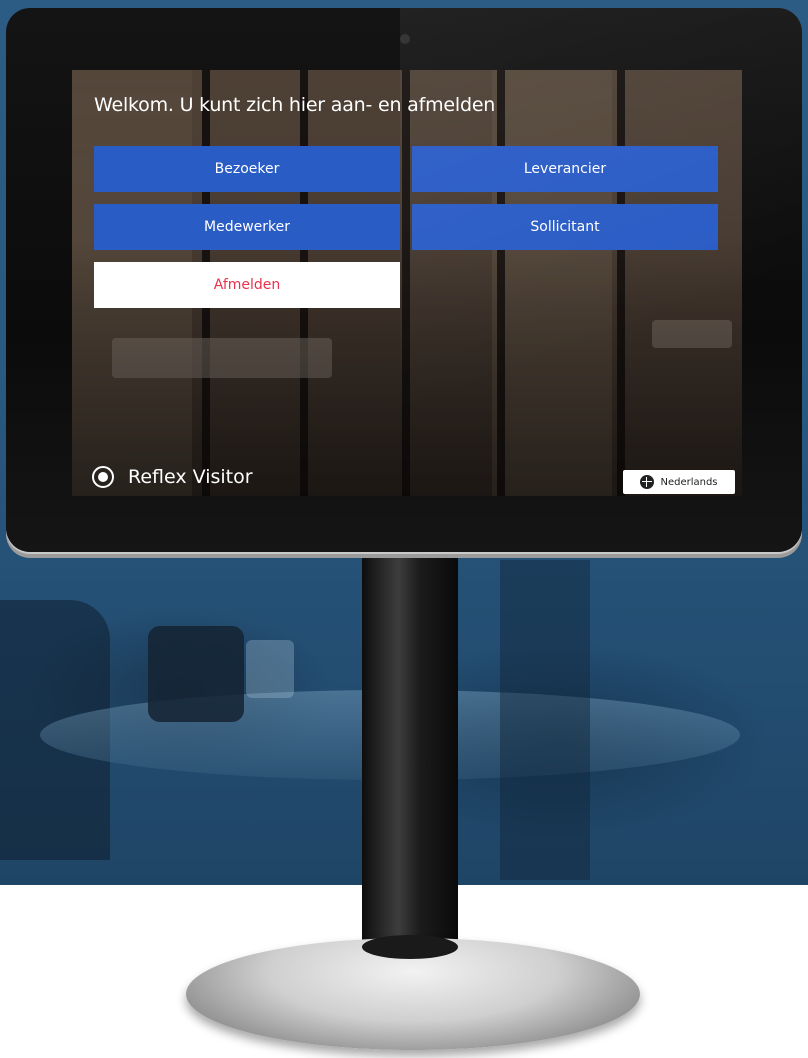 Image resolution: width=808 pixels, height=1058 pixels. What do you see at coordinates (196, 674) in the screenshot?
I see `background-cup` at bounding box center [196, 674].